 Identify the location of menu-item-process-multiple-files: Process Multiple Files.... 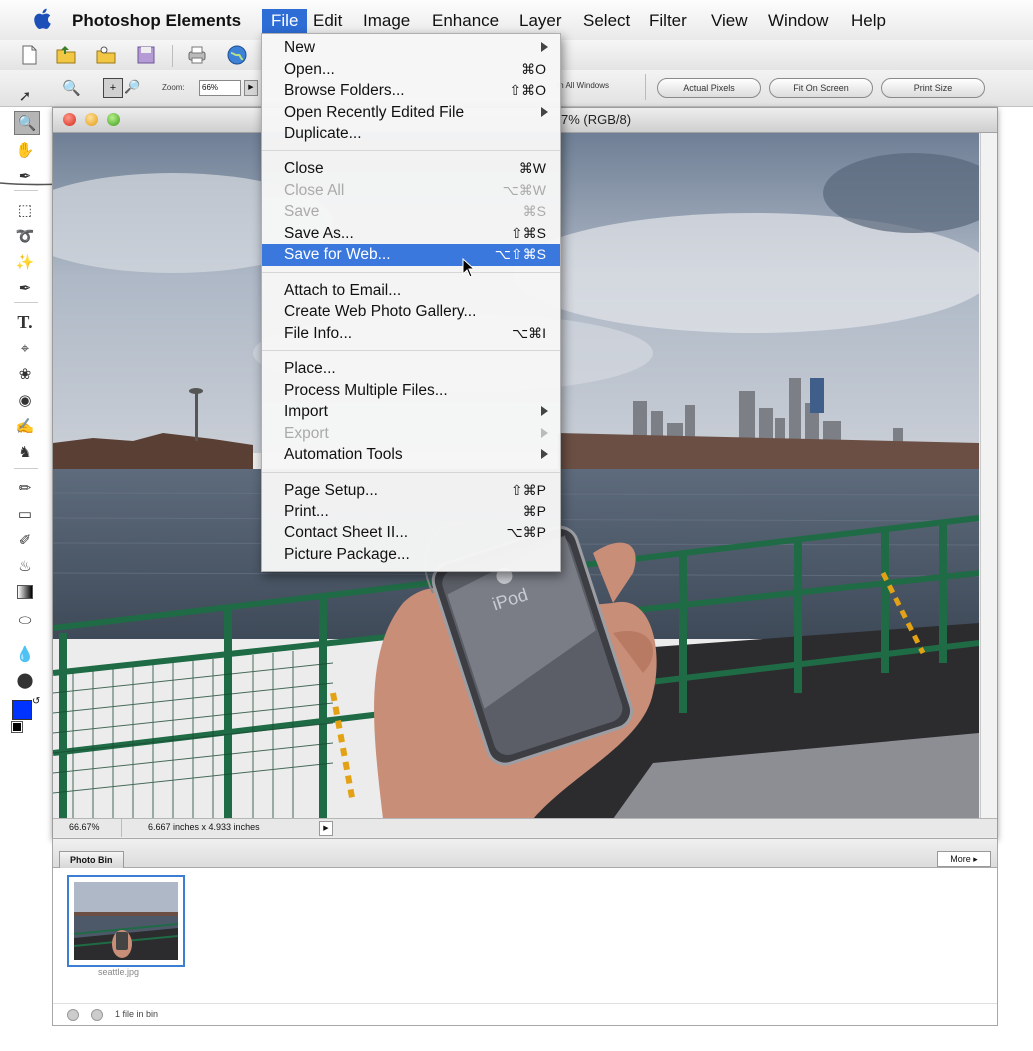
(411, 390).